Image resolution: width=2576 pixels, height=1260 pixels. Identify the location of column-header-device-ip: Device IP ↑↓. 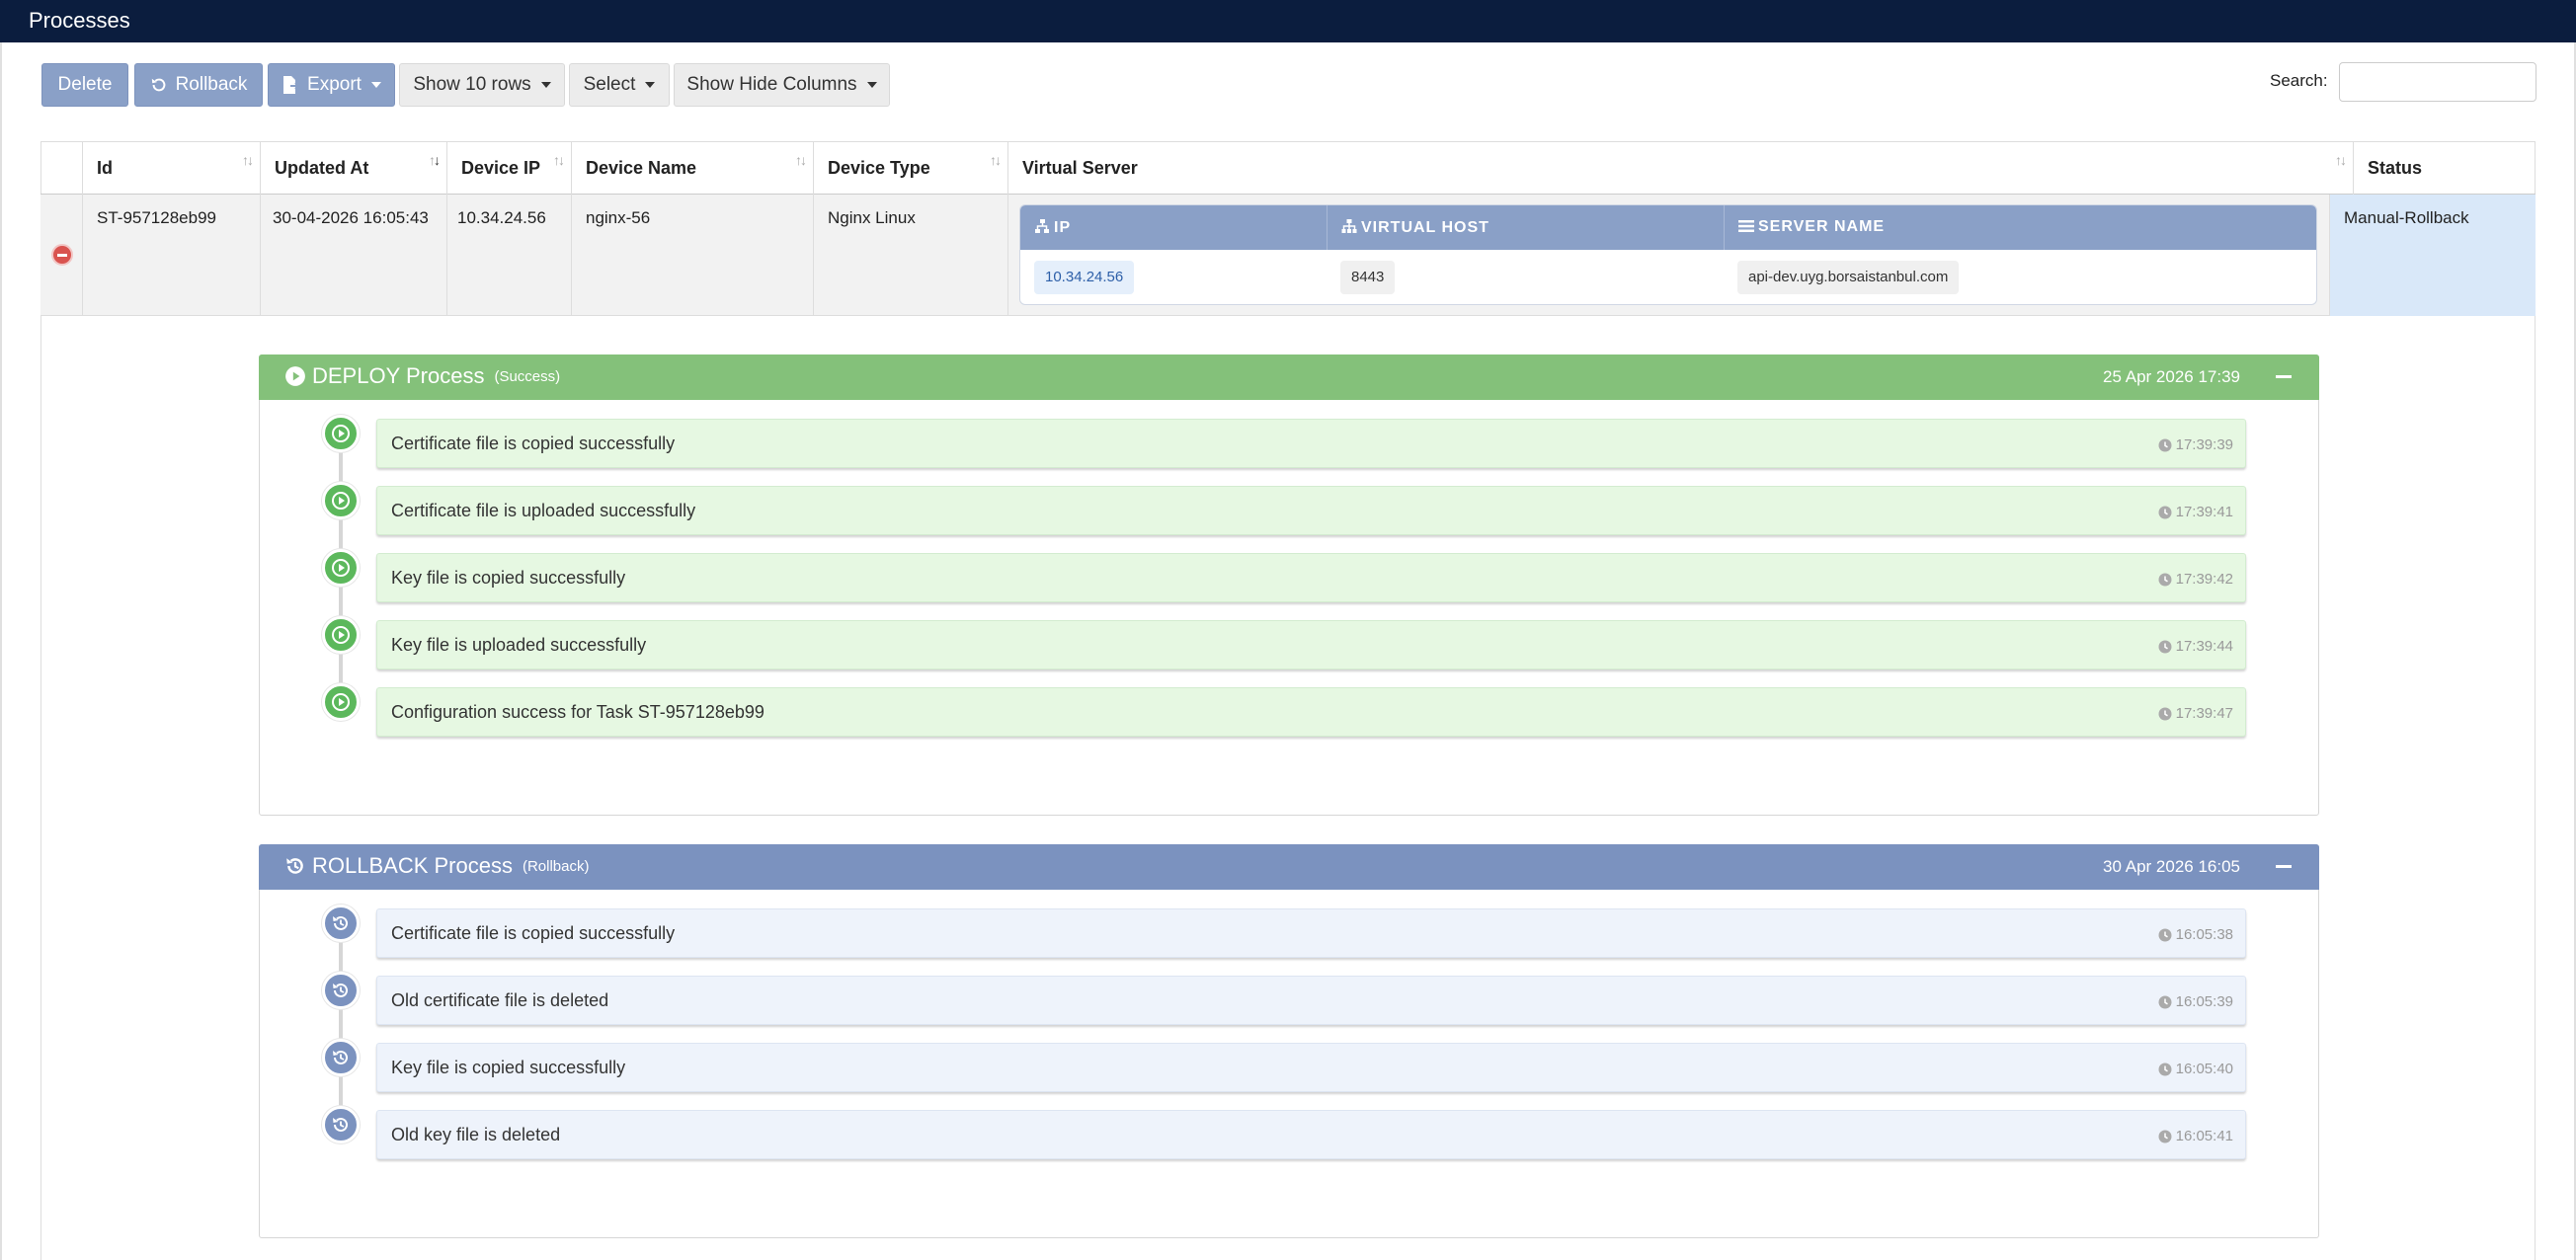
(508, 169).